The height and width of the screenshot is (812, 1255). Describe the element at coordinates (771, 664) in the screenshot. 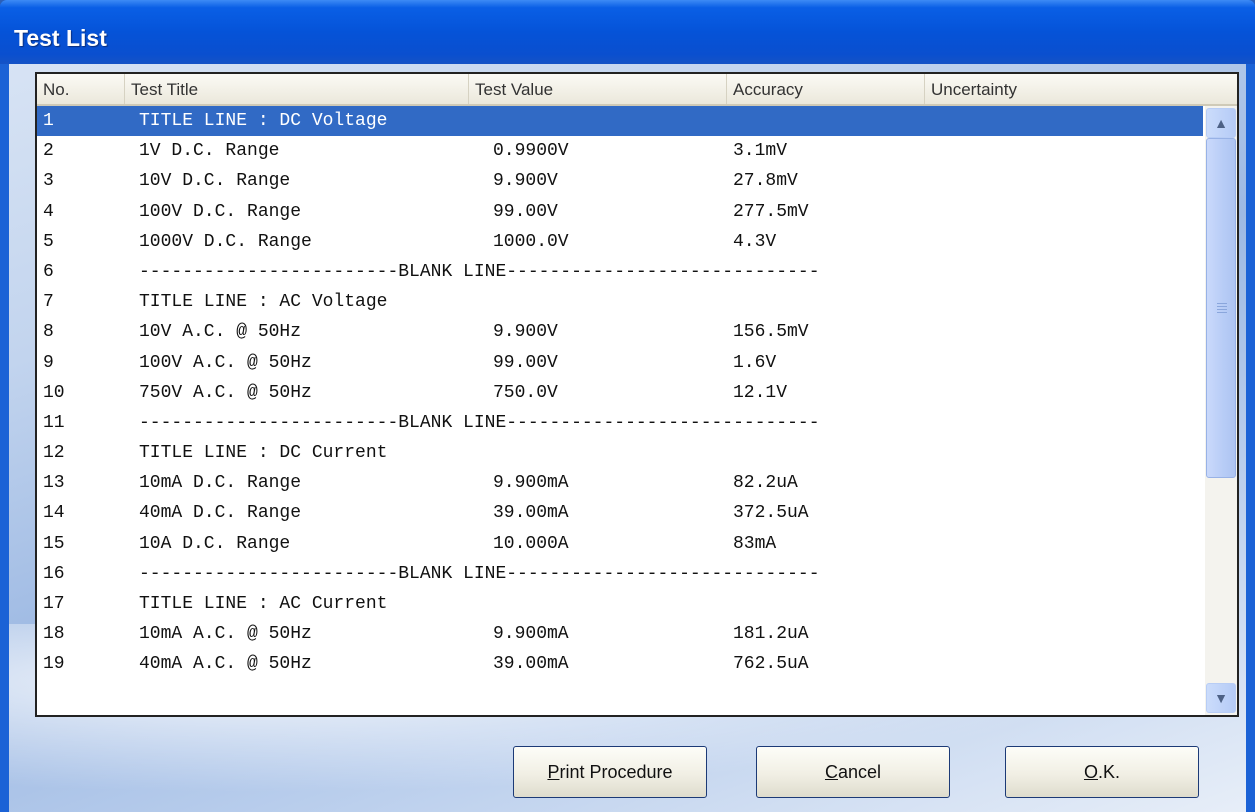

I see `accuracy-cell: 762.5uA` at that location.